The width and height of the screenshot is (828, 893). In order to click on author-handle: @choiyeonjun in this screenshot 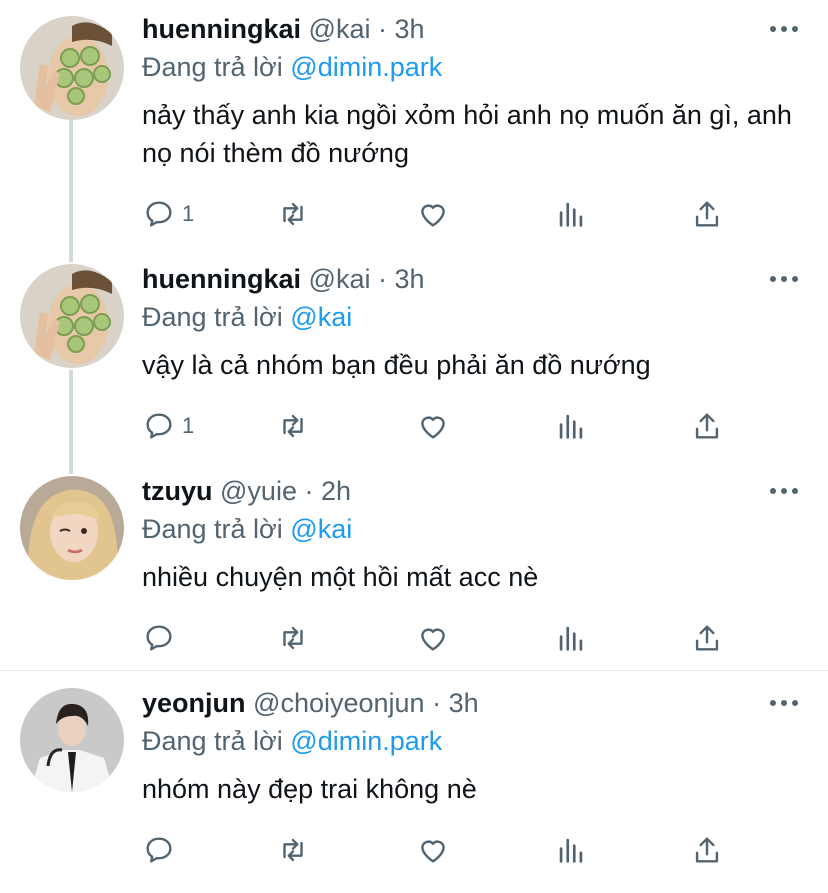, I will do `click(339, 703)`.